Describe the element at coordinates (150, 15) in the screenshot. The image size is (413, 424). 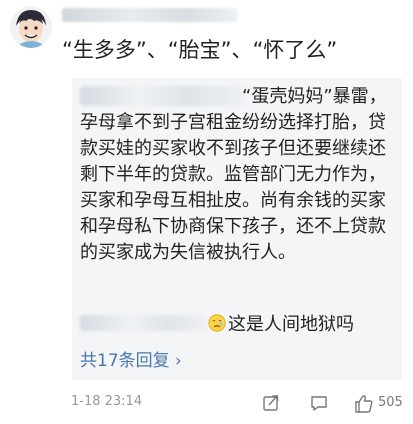
I see `username-blurred` at that location.